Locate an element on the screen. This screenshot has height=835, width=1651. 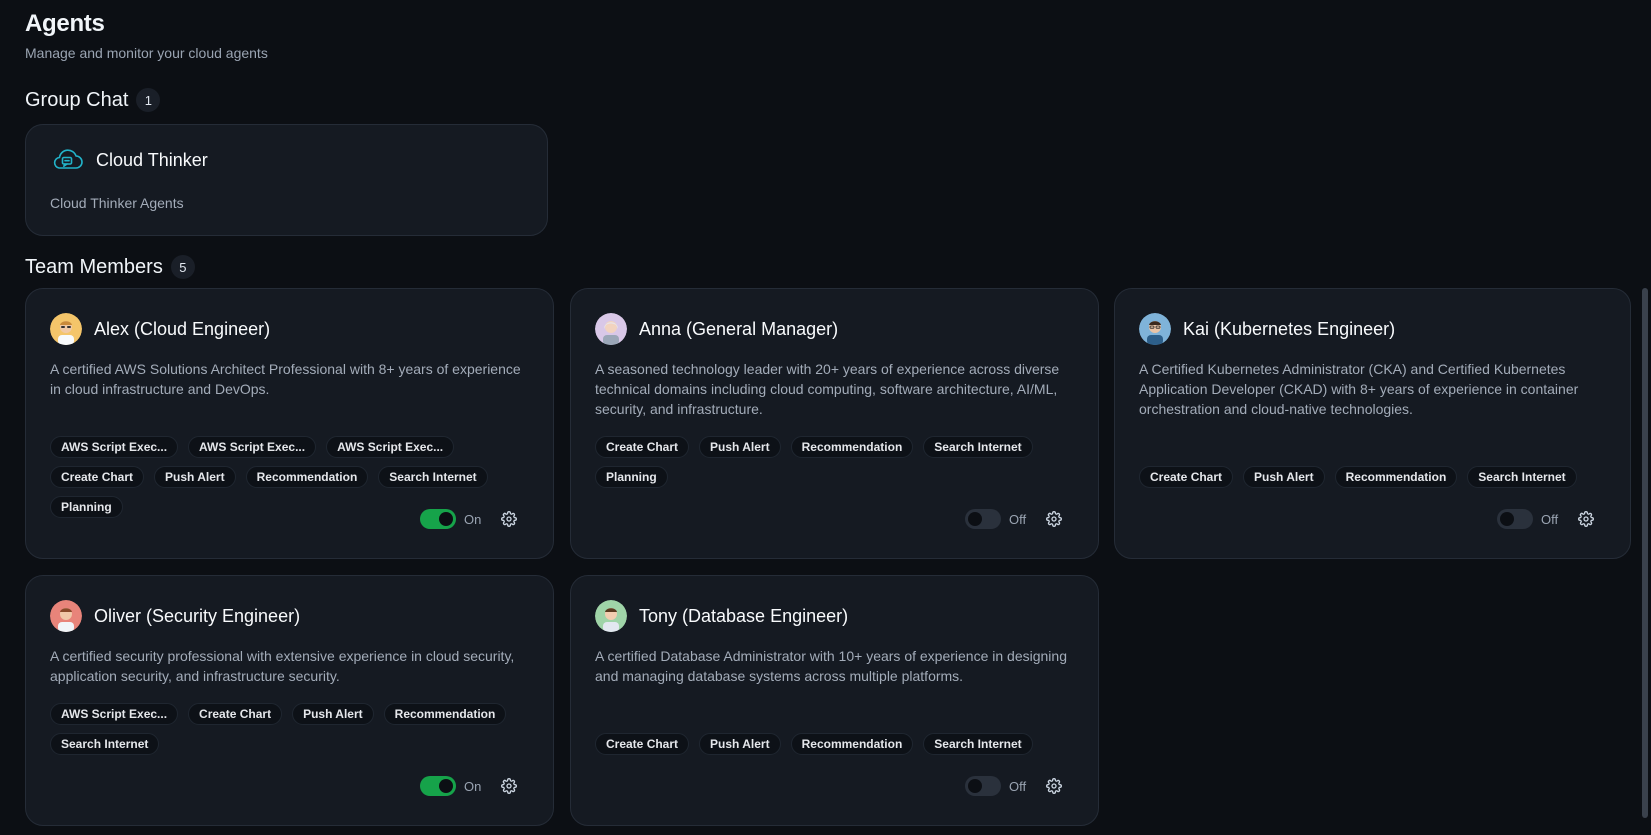
vertical-scrollbar is located at coordinates (1645, 553).